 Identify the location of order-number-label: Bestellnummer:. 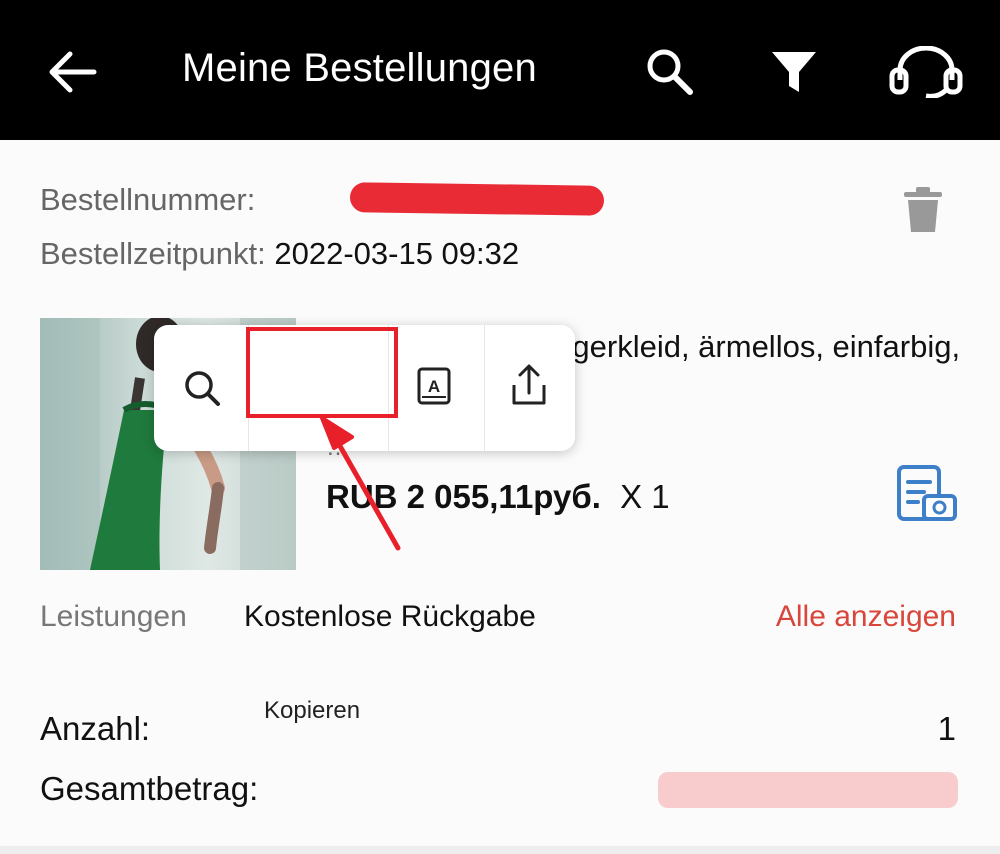
(148, 199).